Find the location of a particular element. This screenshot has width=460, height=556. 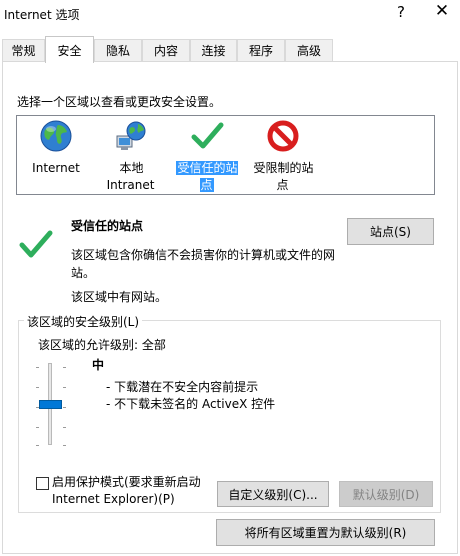

no-entry-icon is located at coordinates (283, 136).